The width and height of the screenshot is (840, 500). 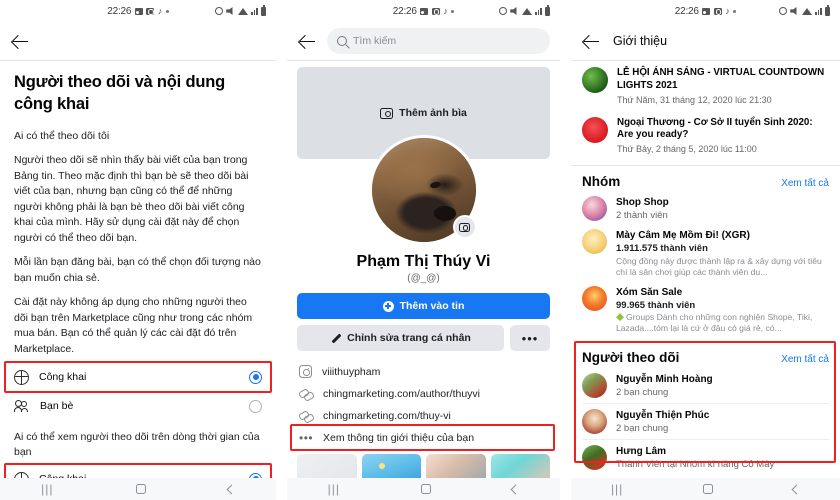 I want to click on groups-see-all-link: Xem tất cả, so click(x=805, y=183).